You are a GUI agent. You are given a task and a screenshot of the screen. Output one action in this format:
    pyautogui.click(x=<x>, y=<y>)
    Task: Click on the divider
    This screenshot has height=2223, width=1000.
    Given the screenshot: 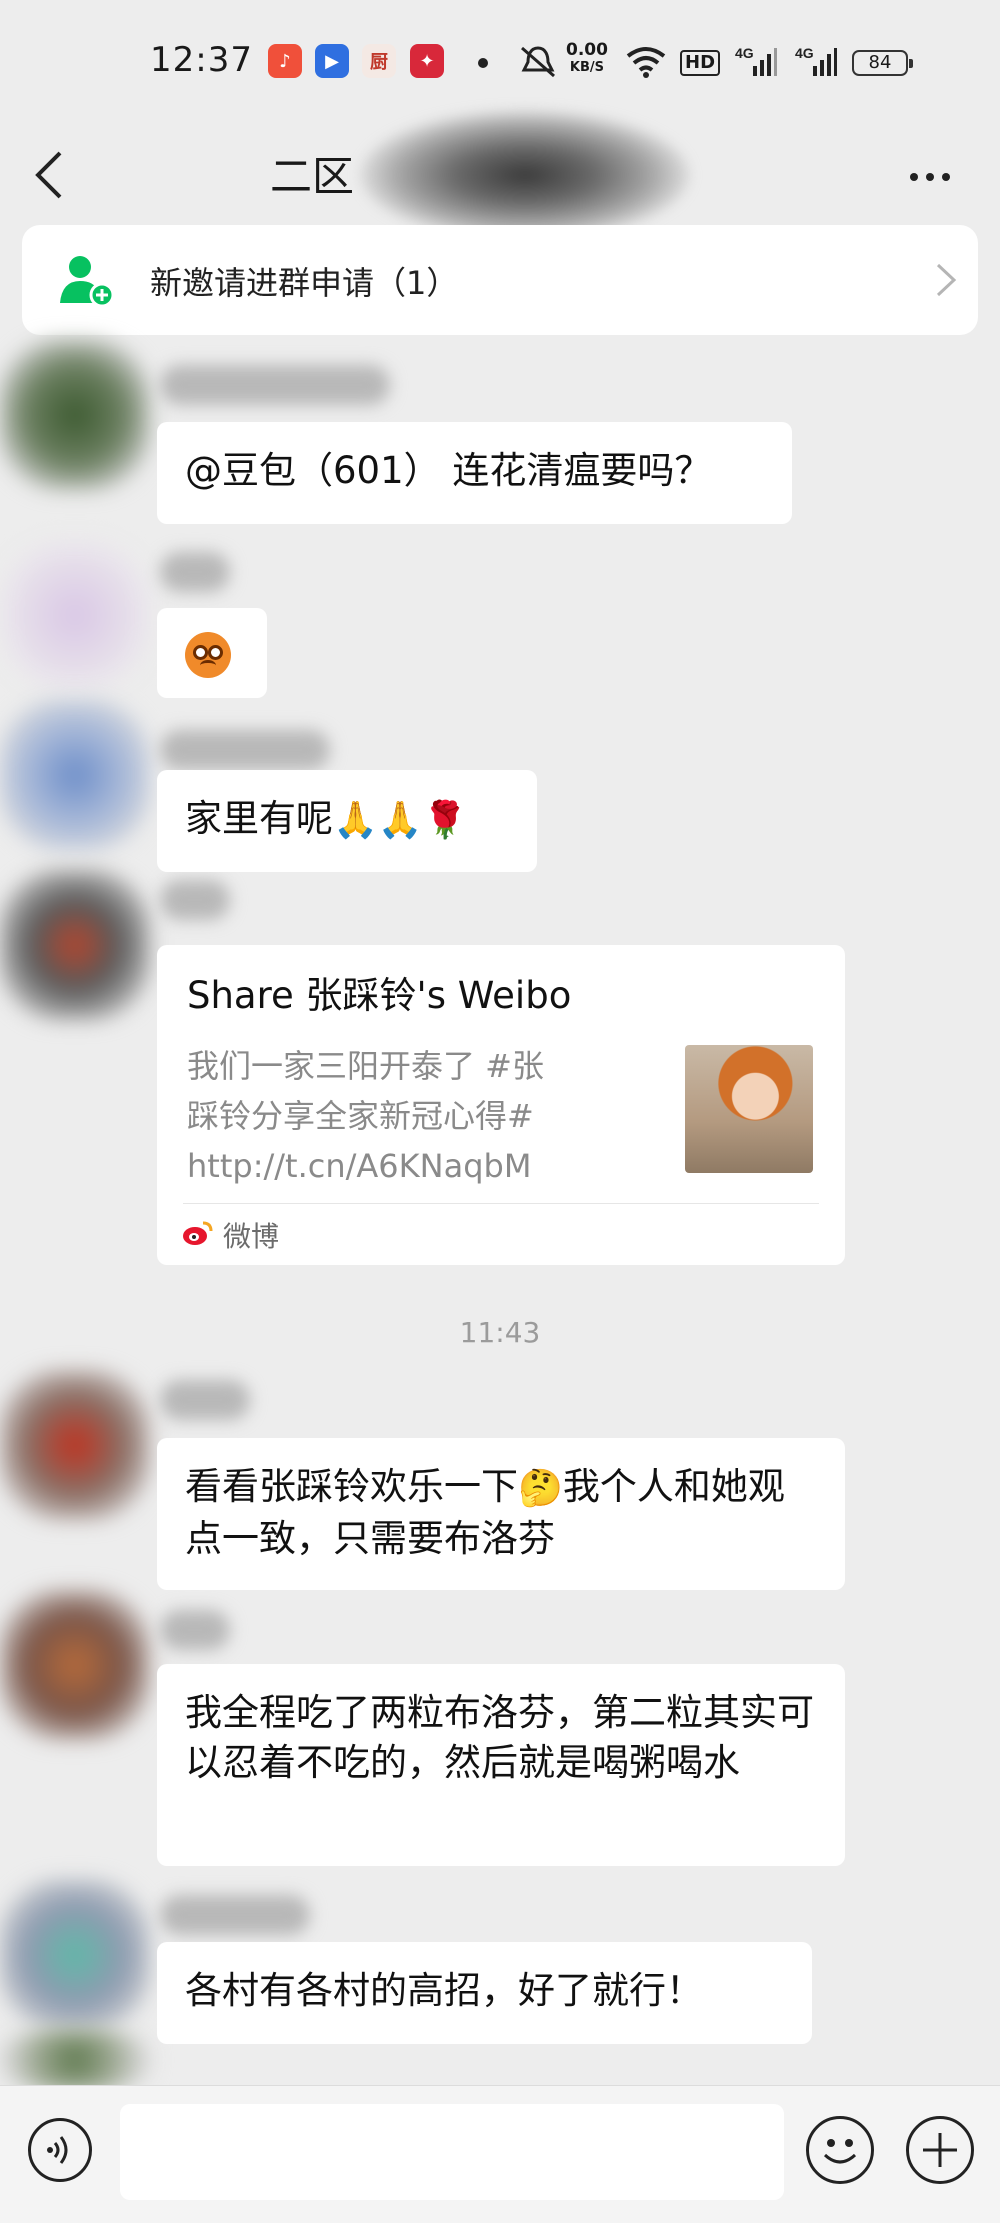 What is the action you would take?
    pyautogui.click(x=501, y=1203)
    